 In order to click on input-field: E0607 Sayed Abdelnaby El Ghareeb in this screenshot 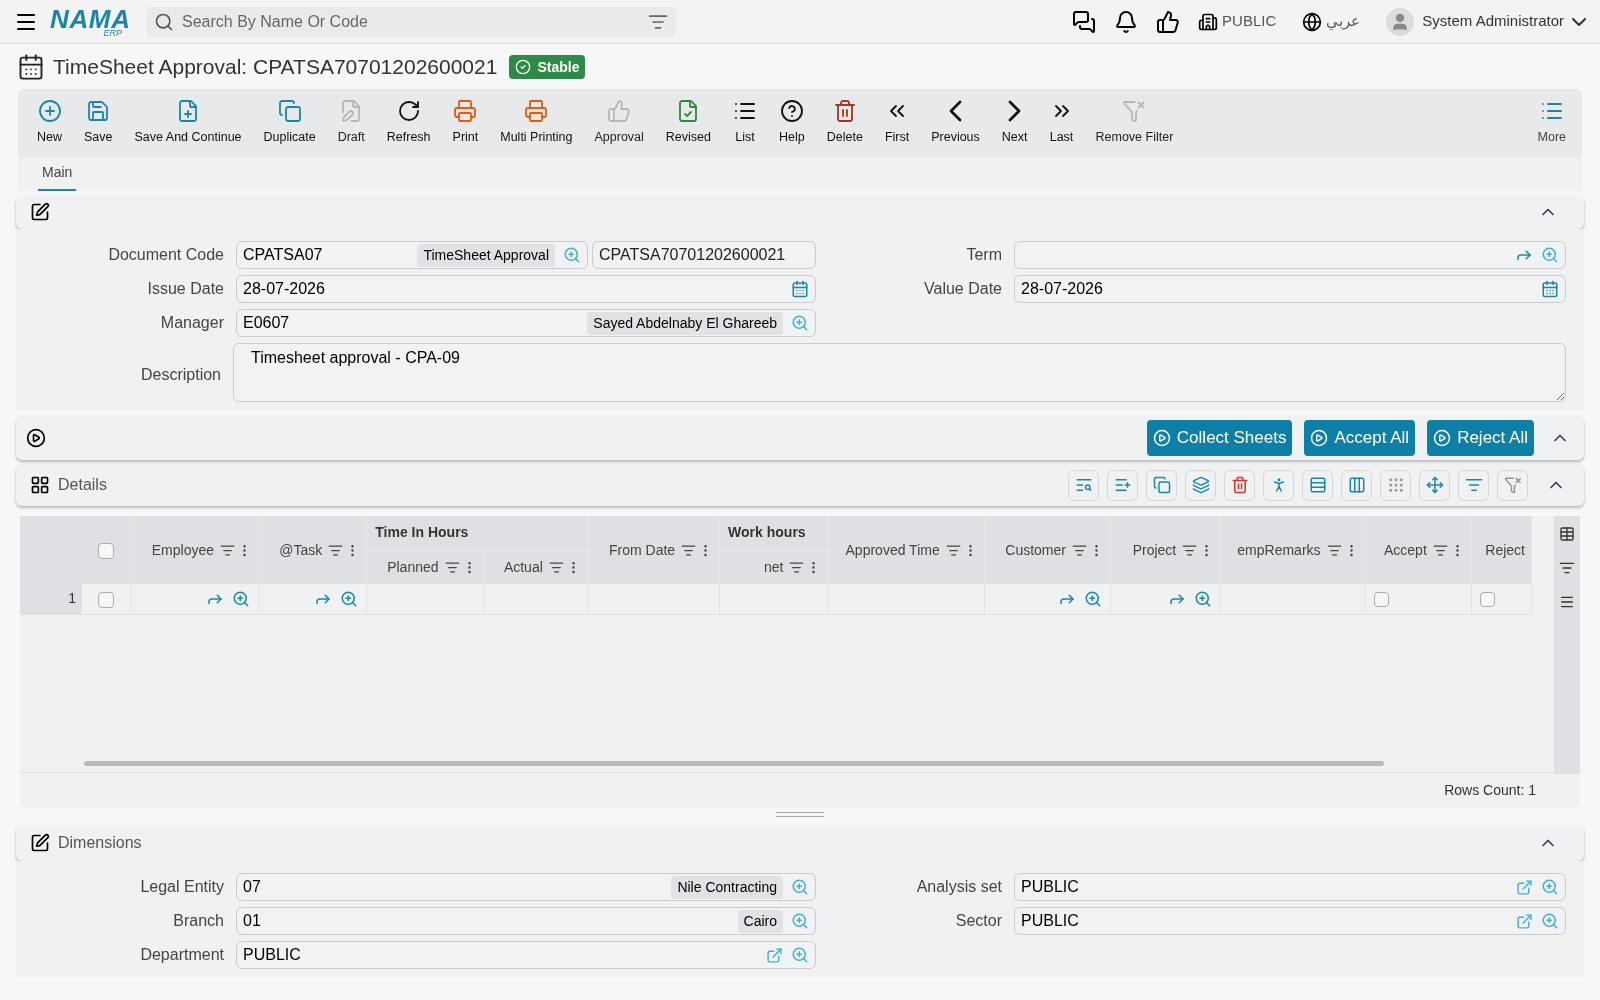, I will do `click(526, 323)`.